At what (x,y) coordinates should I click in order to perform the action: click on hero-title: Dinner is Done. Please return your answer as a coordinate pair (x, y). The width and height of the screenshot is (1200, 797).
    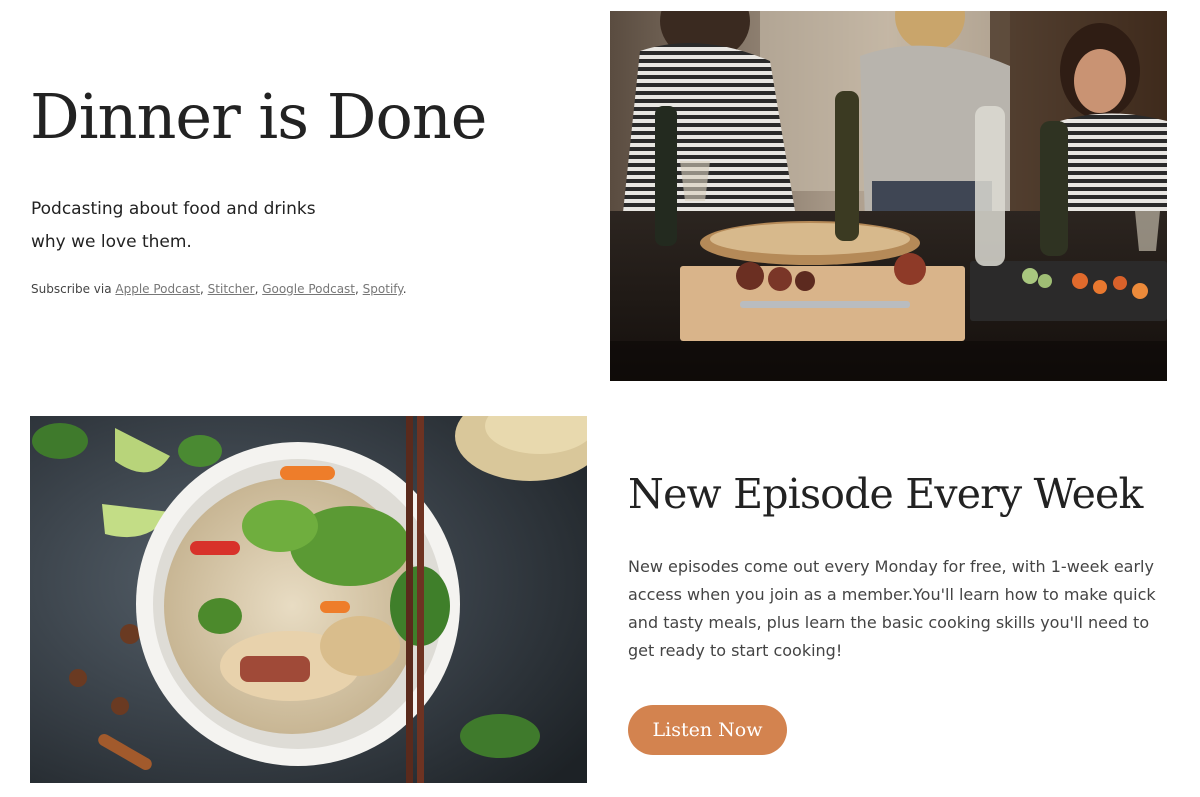
    Looking at the image, I should click on (258, 116).